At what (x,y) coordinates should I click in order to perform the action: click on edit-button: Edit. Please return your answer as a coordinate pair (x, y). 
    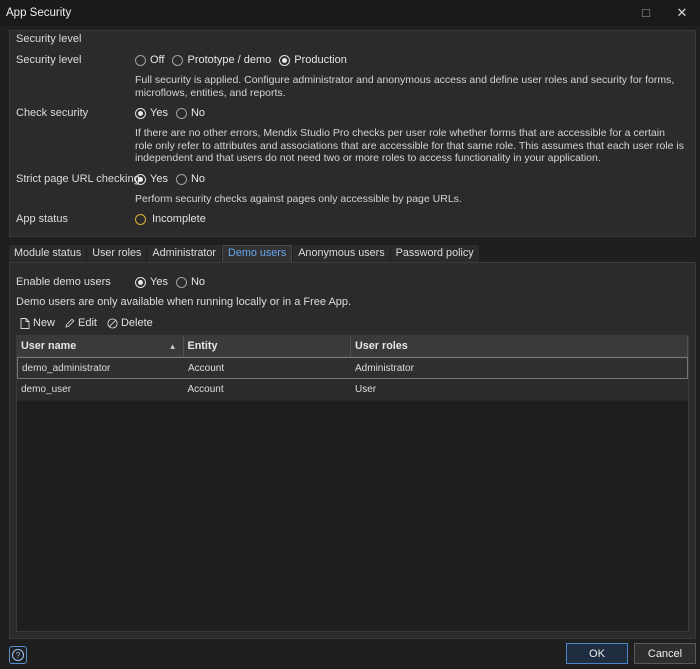
    Looking at the image, I should click on (81, 323).